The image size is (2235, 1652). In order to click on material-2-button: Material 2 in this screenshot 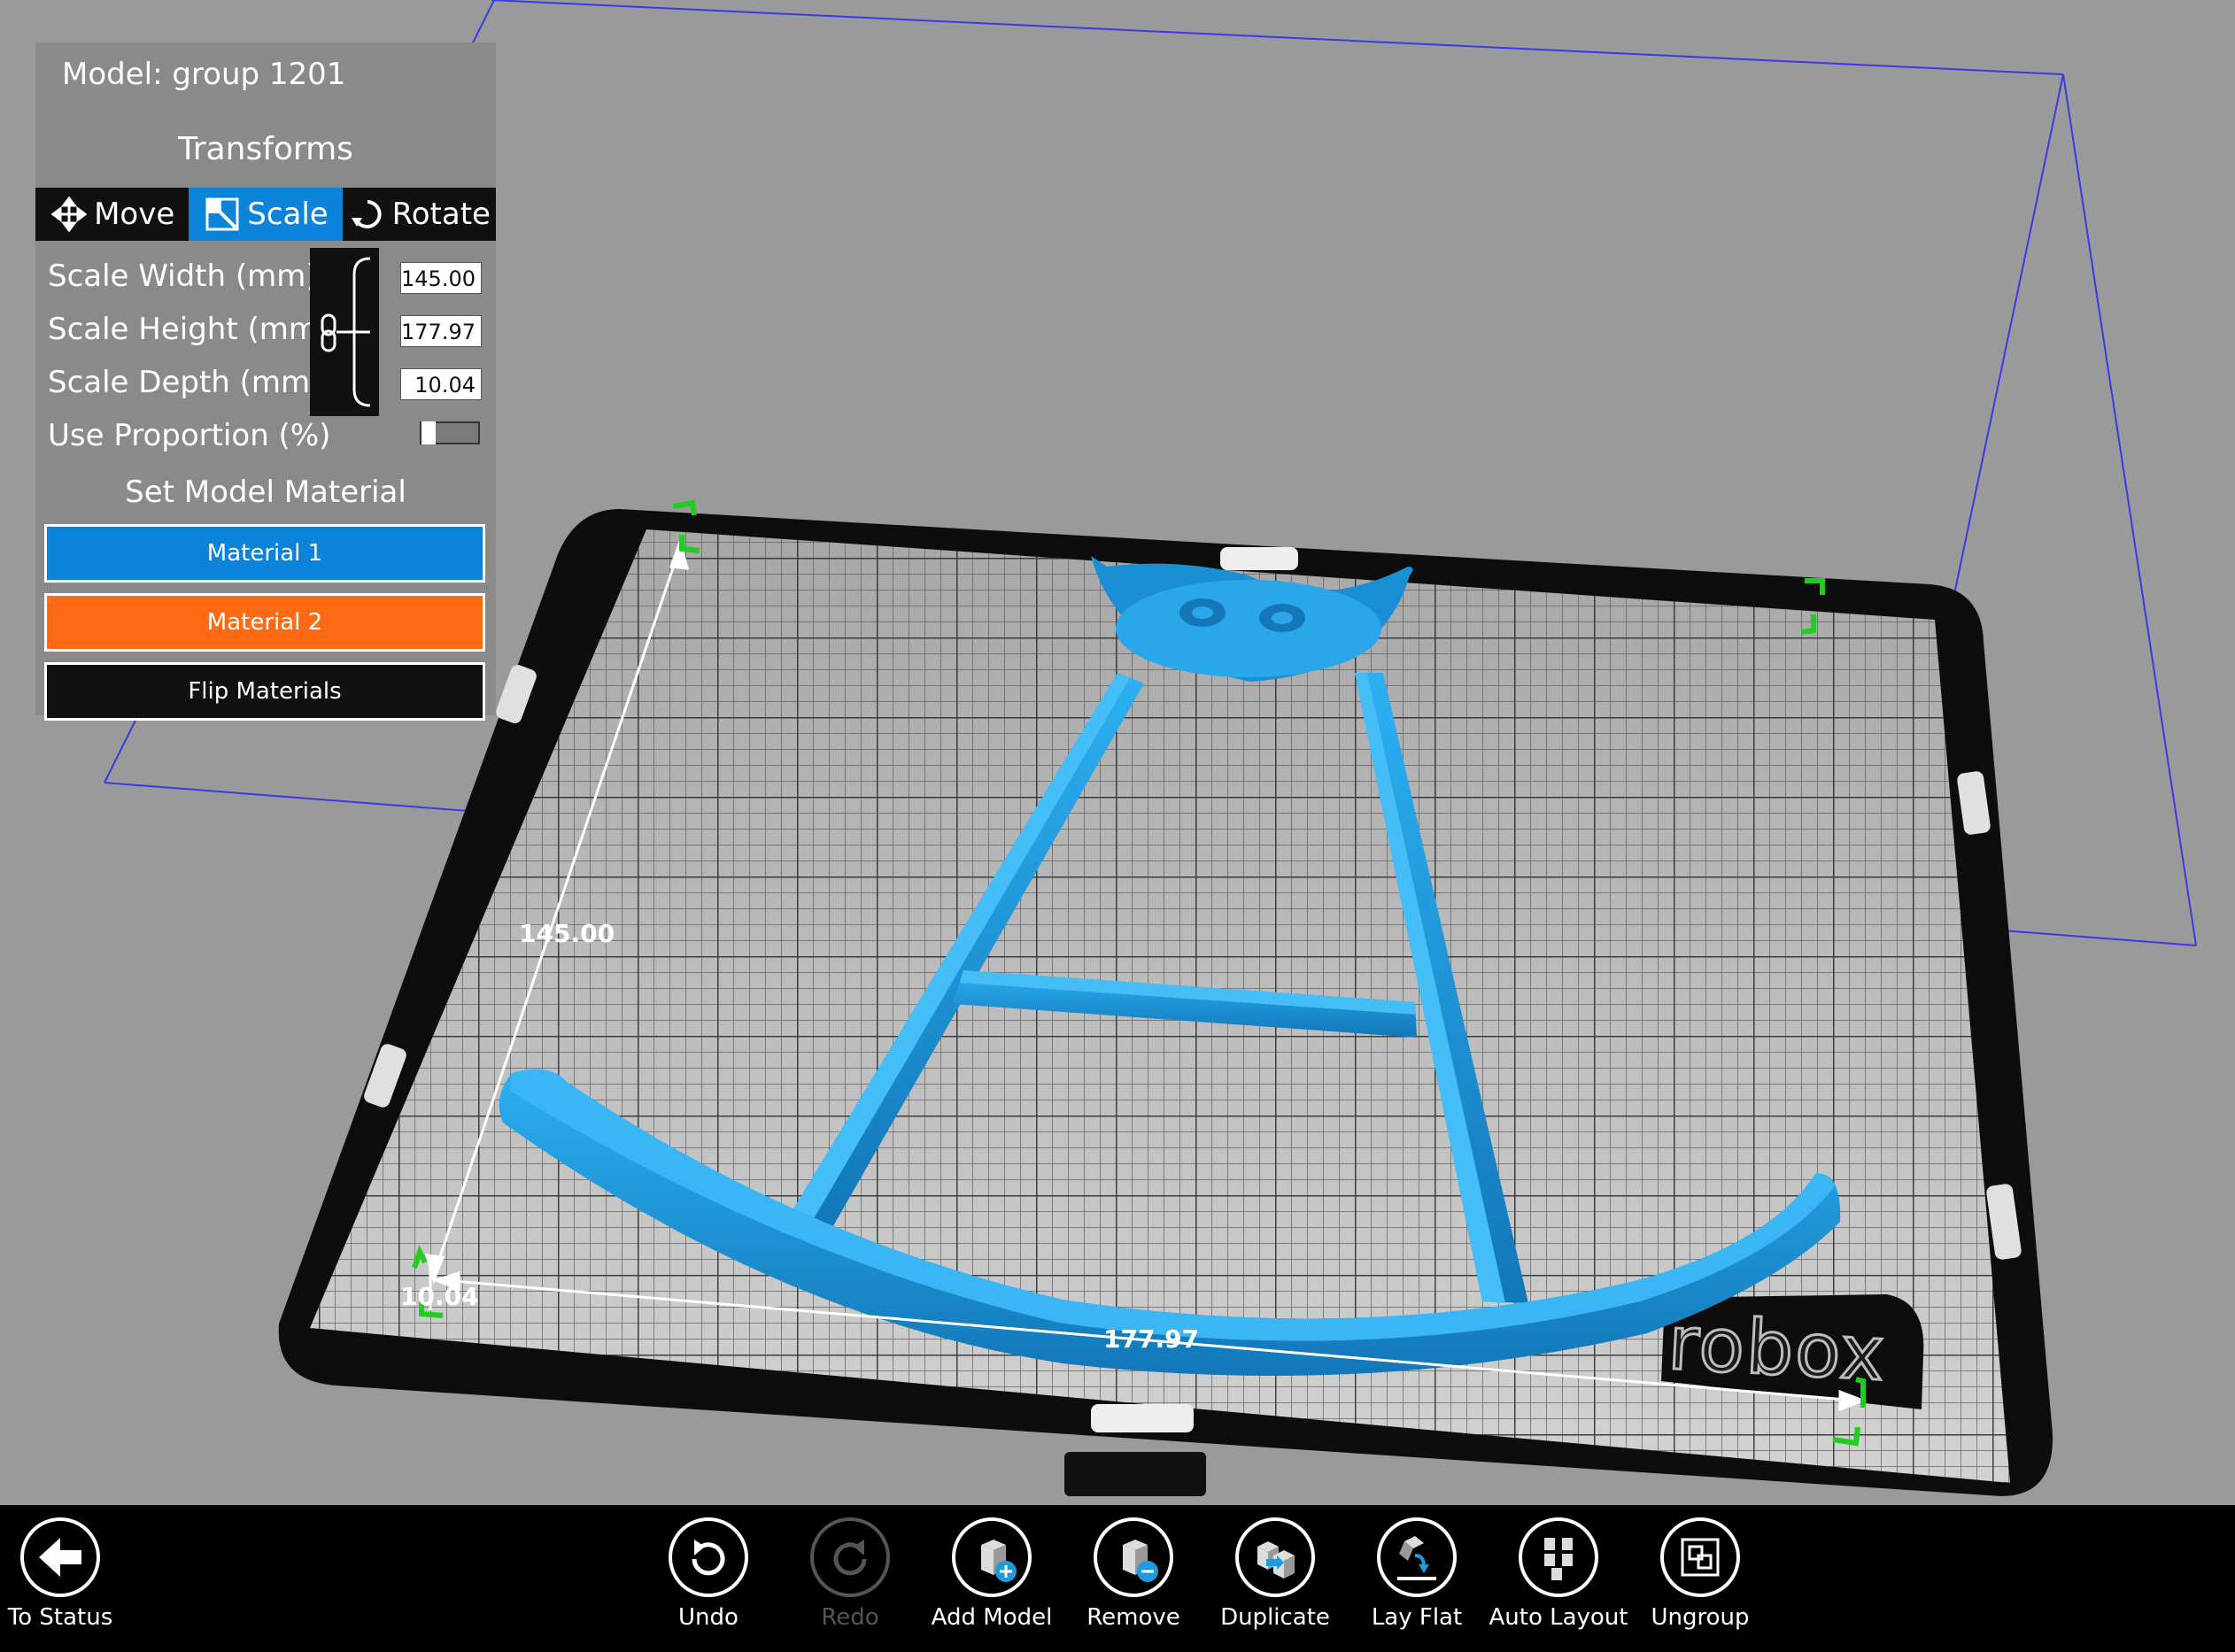, I will do `click(265, 622)`.